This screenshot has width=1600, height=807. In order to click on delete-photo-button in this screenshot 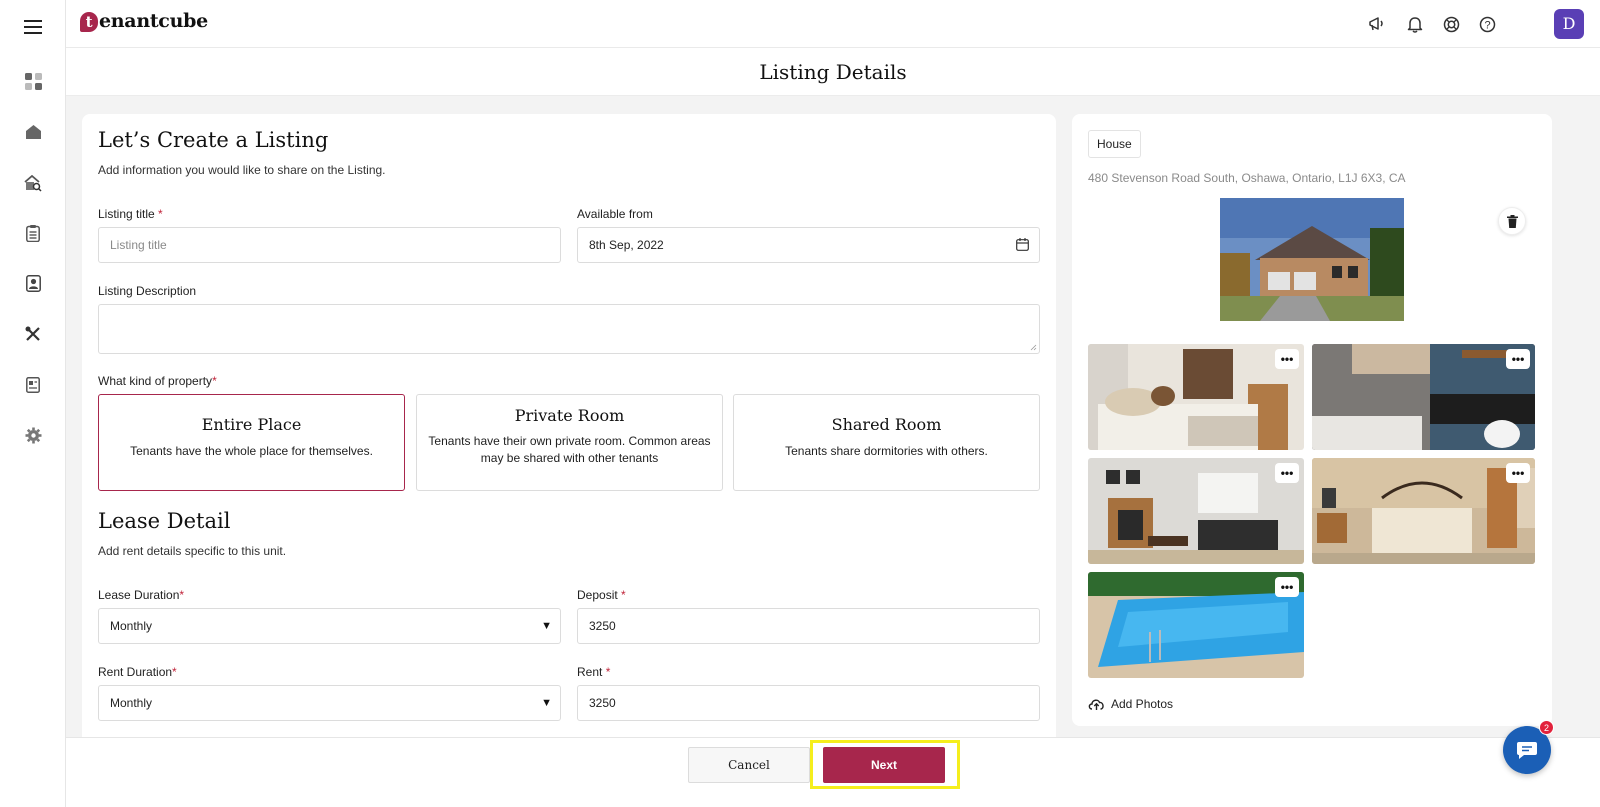, I will do `click(1512, 221)`.